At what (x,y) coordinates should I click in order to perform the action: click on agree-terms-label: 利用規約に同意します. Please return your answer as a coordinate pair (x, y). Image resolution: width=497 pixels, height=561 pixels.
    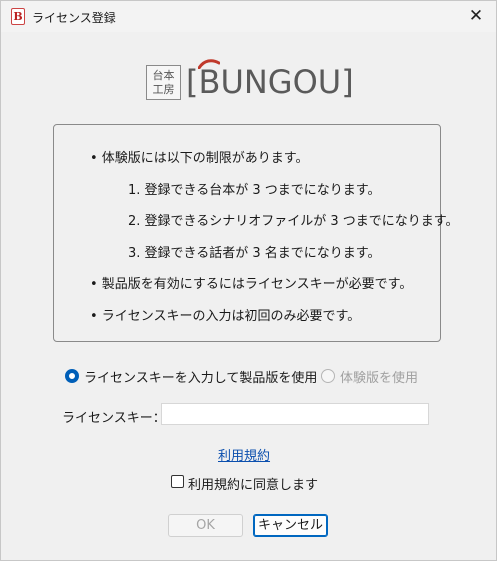
    Looking at the image, I should click on (253, 483).